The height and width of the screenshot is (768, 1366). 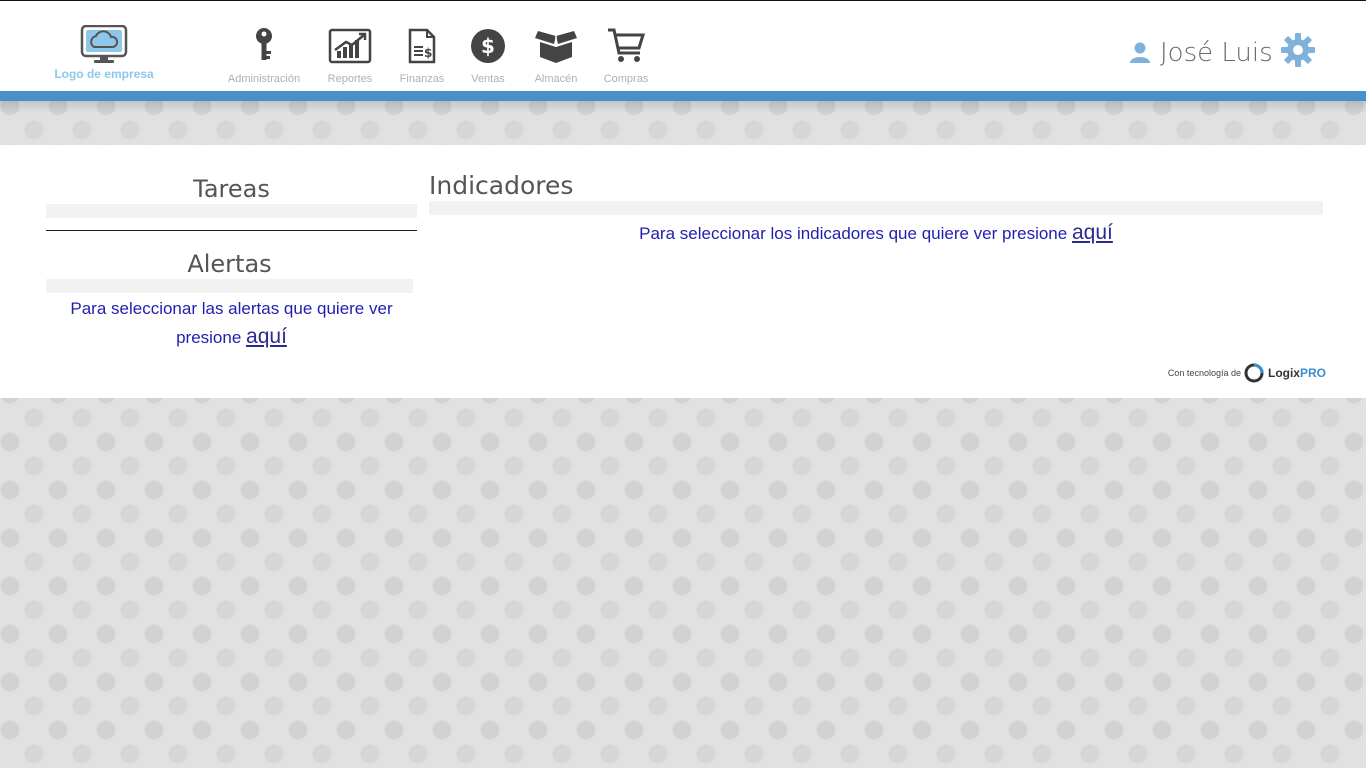 I want to click on user-menu: José Luis, so click(x=1201, y=53).